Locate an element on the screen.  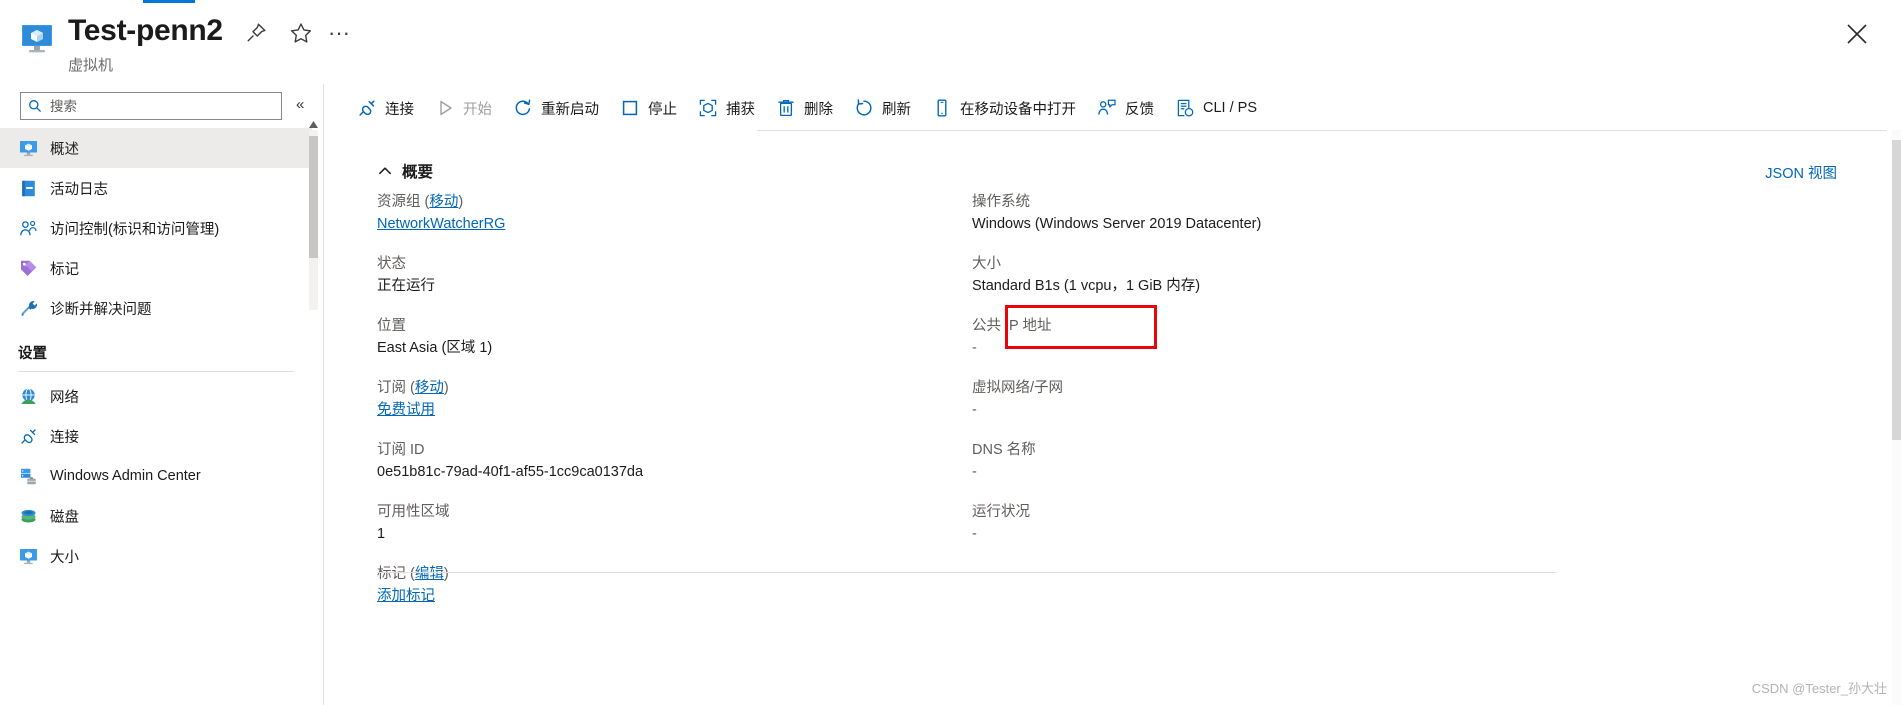
toolbar-refresh-button: 刷新 is located at coordinates (885, 108).